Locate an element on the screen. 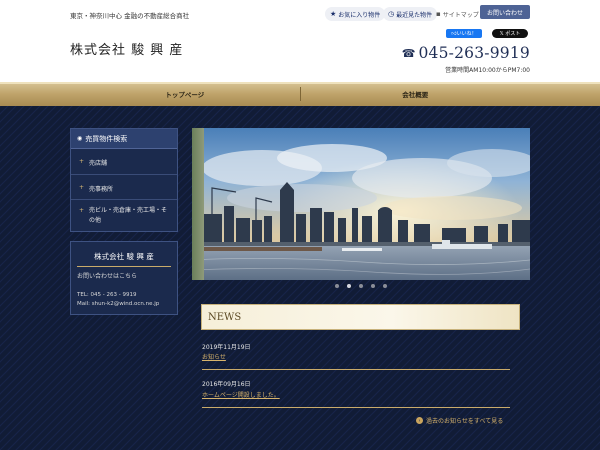  news-date: 2016年09月16日 is located at coordinates (226, 384).